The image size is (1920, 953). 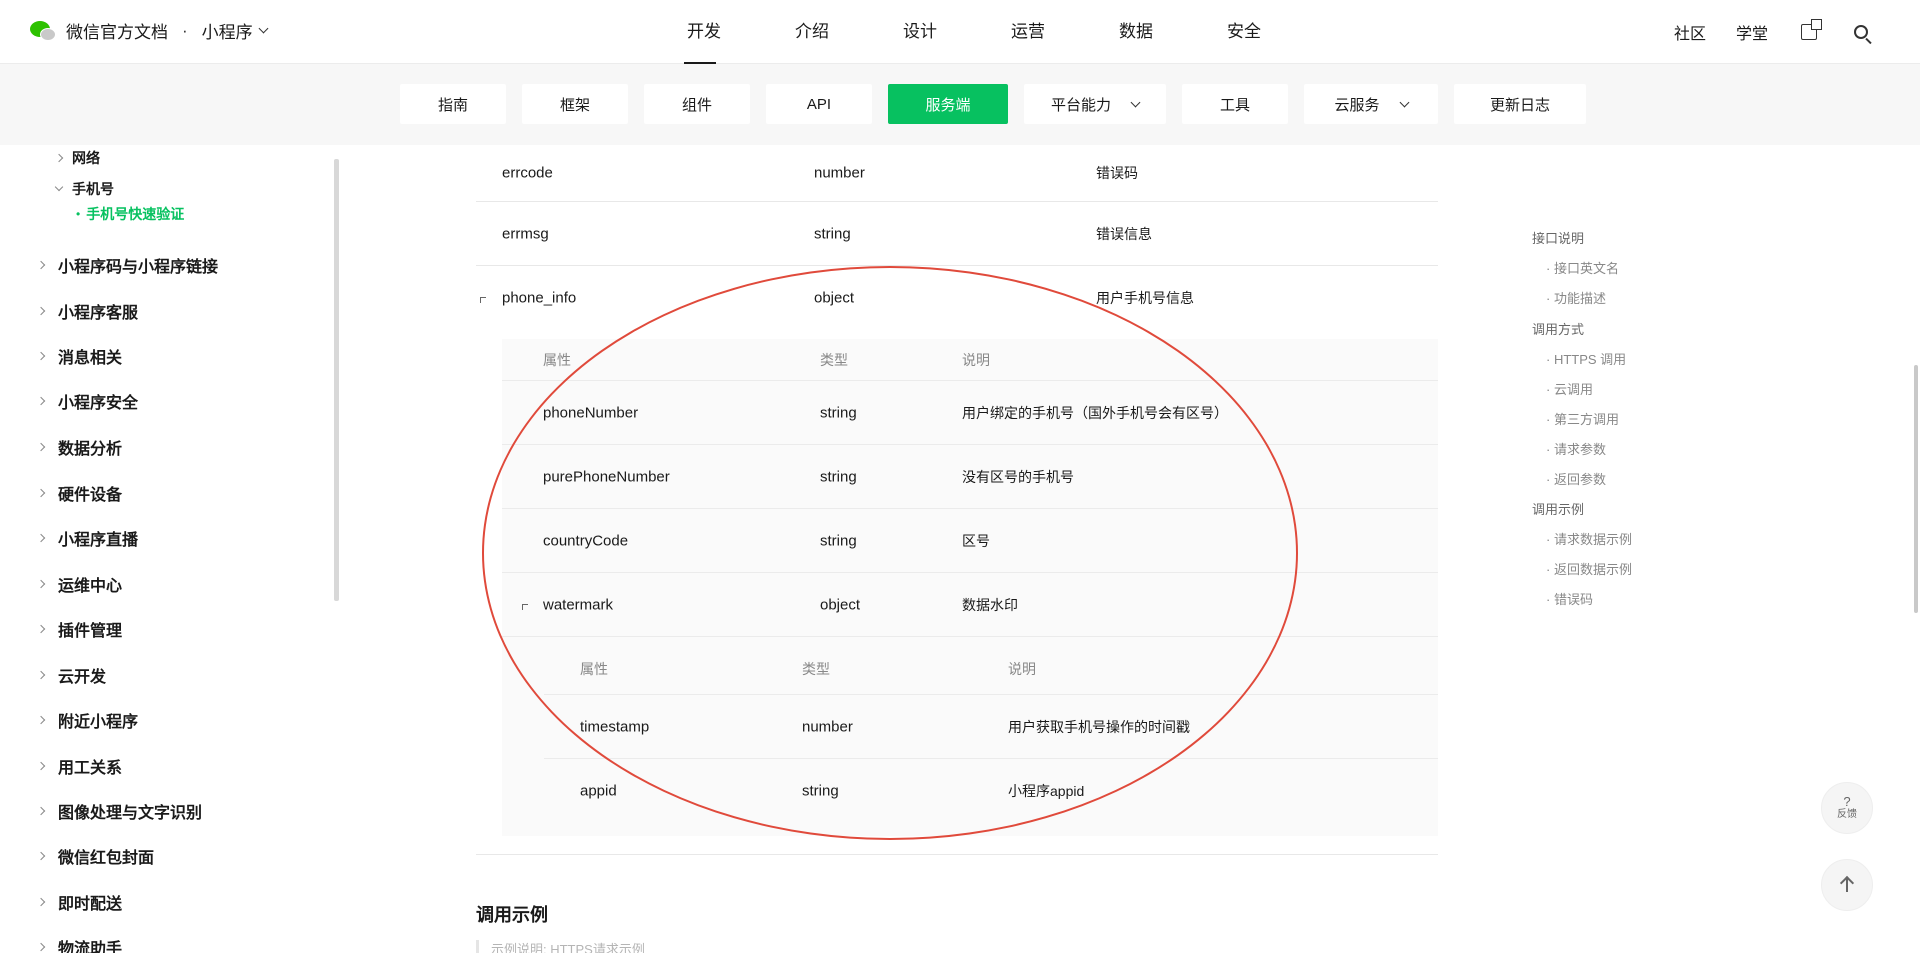 What do you see at coordinates (90, 586) in the screenshot?
I see `sidebar-item-label: 运维中心` at bounding box center [90, 586].